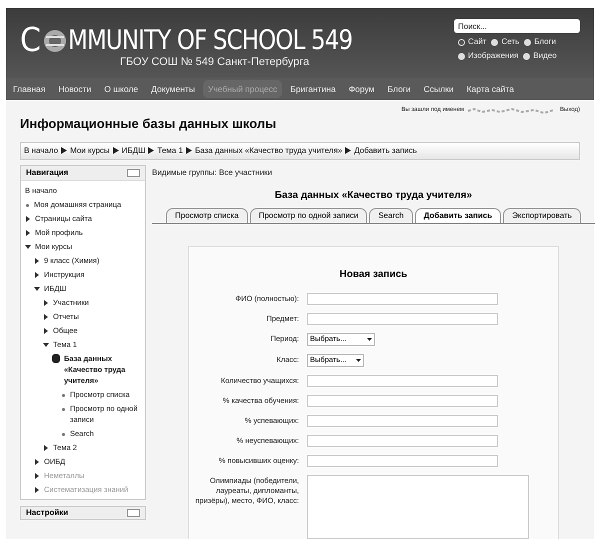 This screenshot has width=600, height=539. What do you see at coordinates (438, 89) in the screenshot?
I see `menu-item: Ссылки` at bounding box center [438, 89].